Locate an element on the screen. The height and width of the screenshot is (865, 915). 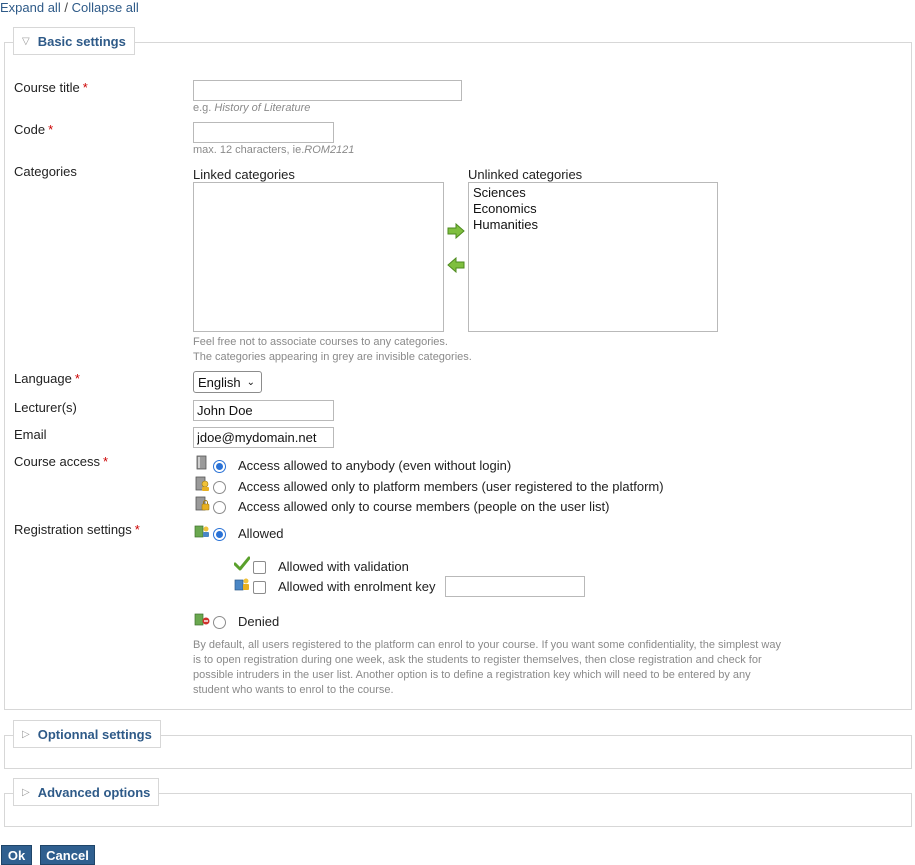
list-item: Sciences is located at coordinates (593, 193).